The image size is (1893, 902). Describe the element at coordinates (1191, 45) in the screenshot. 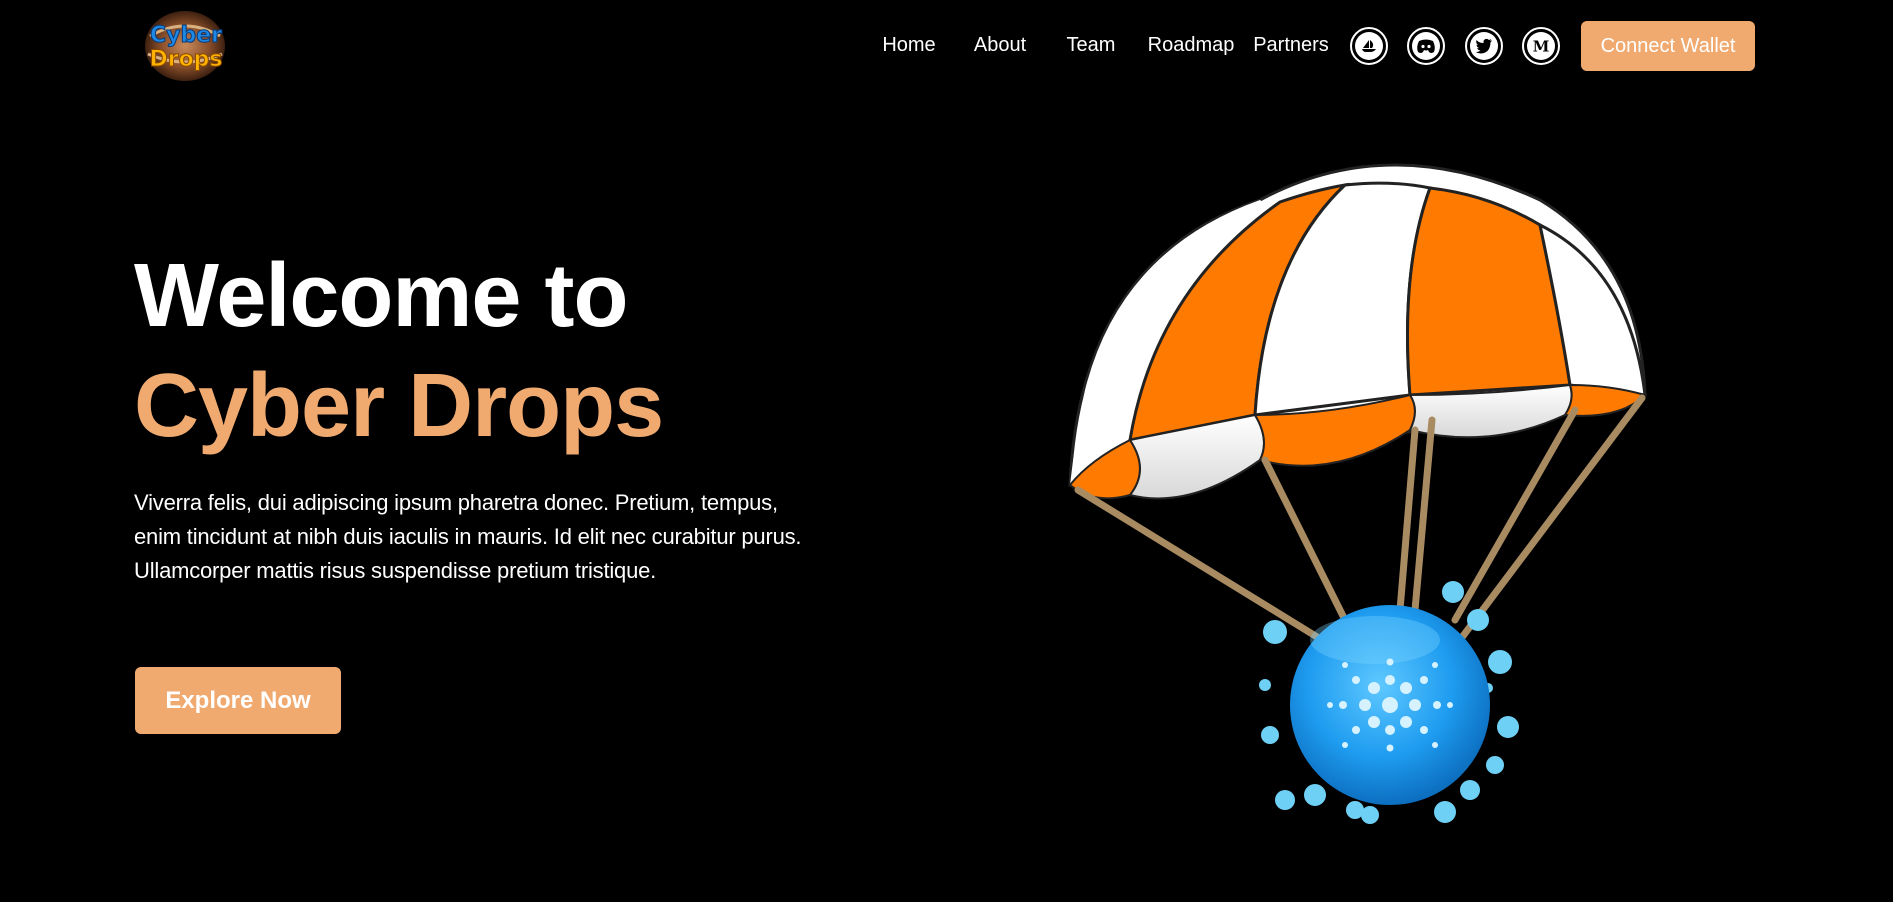

I see `nav-roadmap: Roadmap` at that location.